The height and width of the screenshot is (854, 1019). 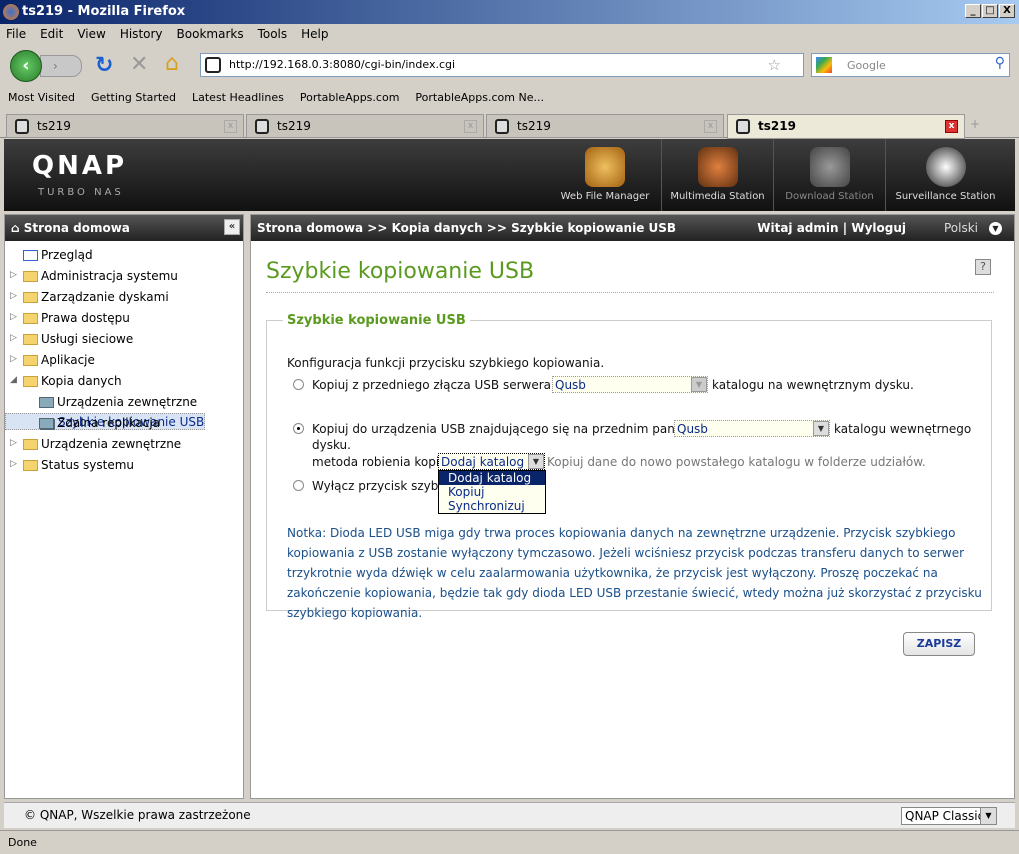 What do you see at coordinates (262, 126) in the screenshot?
I see `qnap-favicon` at bounding box center [262, 126].